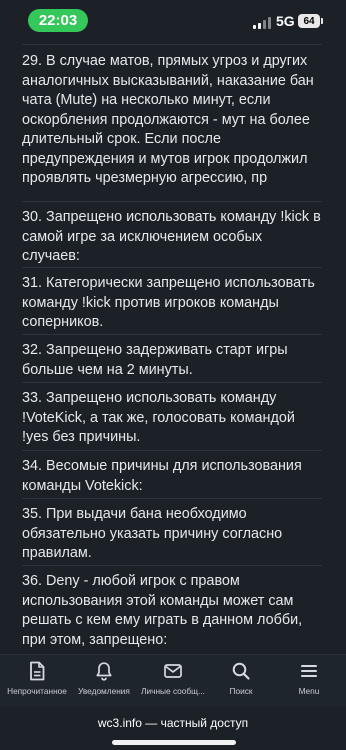  I want to click on network-type: 5G, so click(285, 21).